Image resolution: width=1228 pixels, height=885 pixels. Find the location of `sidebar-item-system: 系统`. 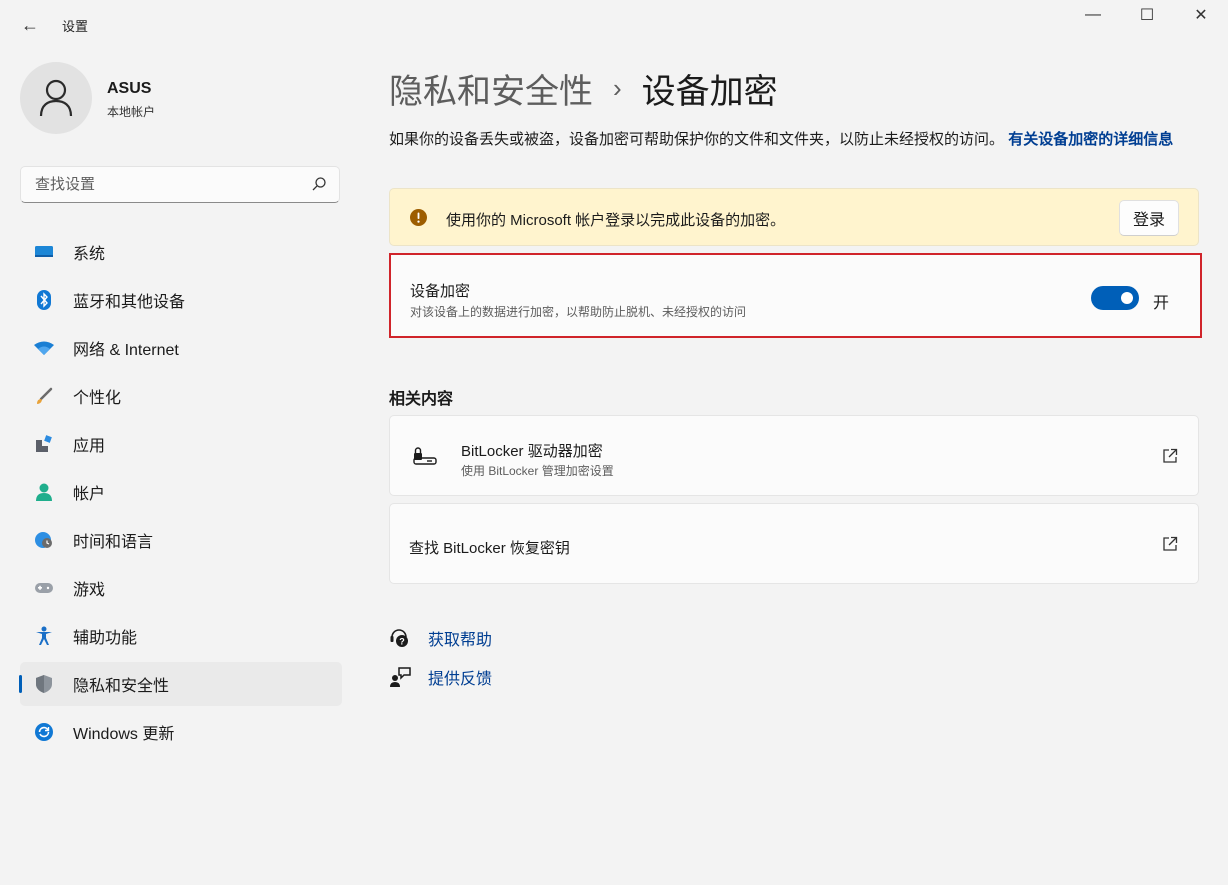

sidebar-item-system: 系统 is located at coordinates (181, 252).